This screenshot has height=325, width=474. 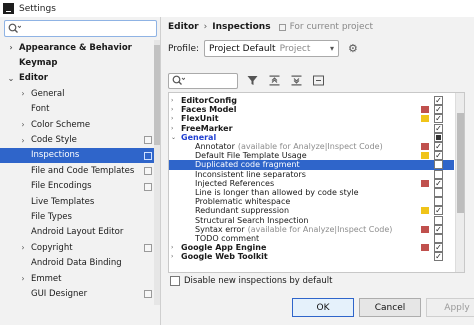 I want to click on sidebar-item-file-and-code-templates: File and Code Templates, so click(x=80, y=170).